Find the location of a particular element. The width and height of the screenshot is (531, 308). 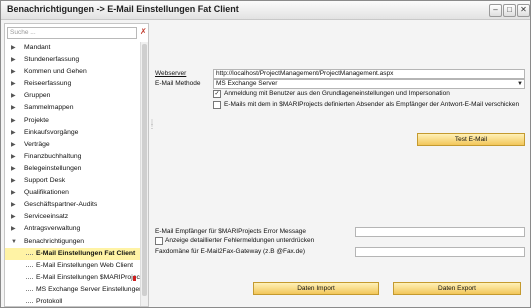

tree-item: ▶ Verträge is located at coordinates (72, 145).